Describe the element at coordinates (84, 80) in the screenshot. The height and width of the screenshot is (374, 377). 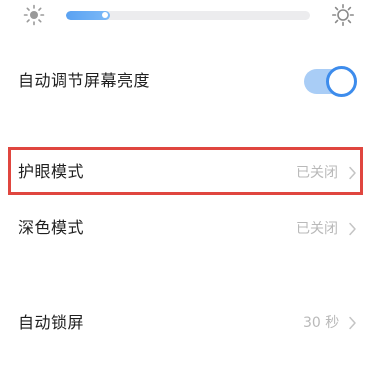
I see `auto-brightness-label: 自动调节屏幕亮度` at that location.